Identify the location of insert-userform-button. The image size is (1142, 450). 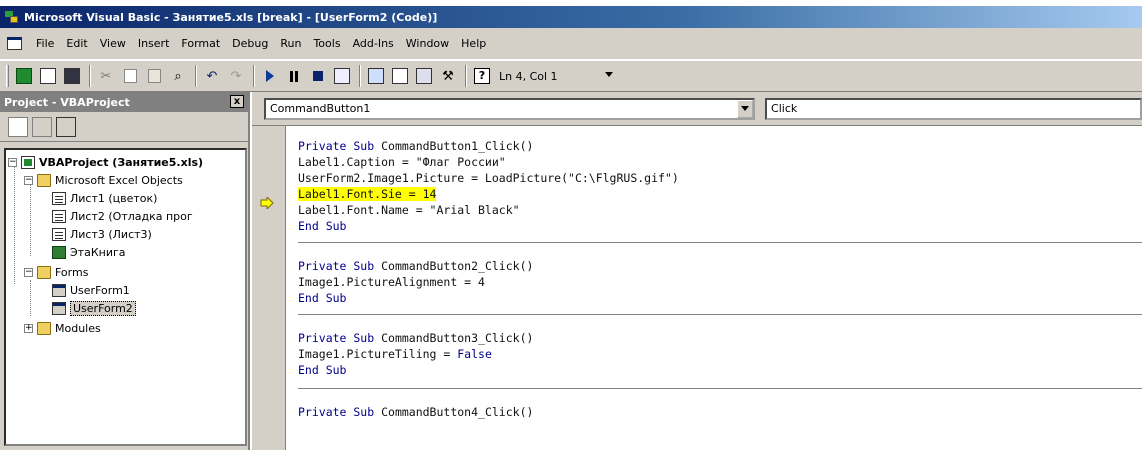
(48, 76).